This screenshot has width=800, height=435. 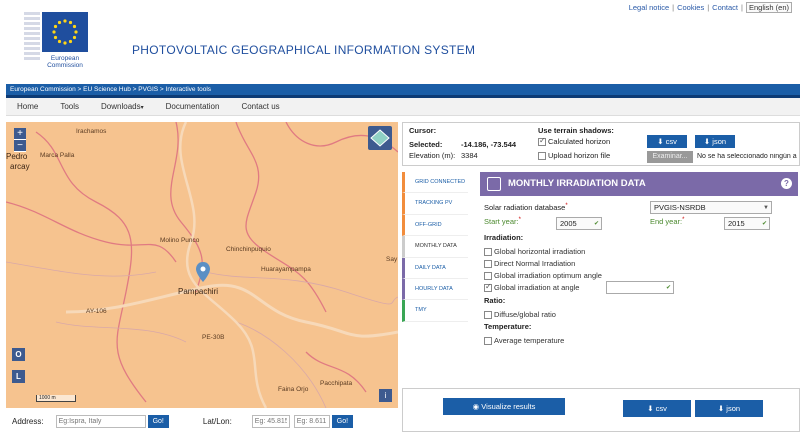 I want to click on calculated-horizon-option: Calculated horizon, so click(x=574, y=141).